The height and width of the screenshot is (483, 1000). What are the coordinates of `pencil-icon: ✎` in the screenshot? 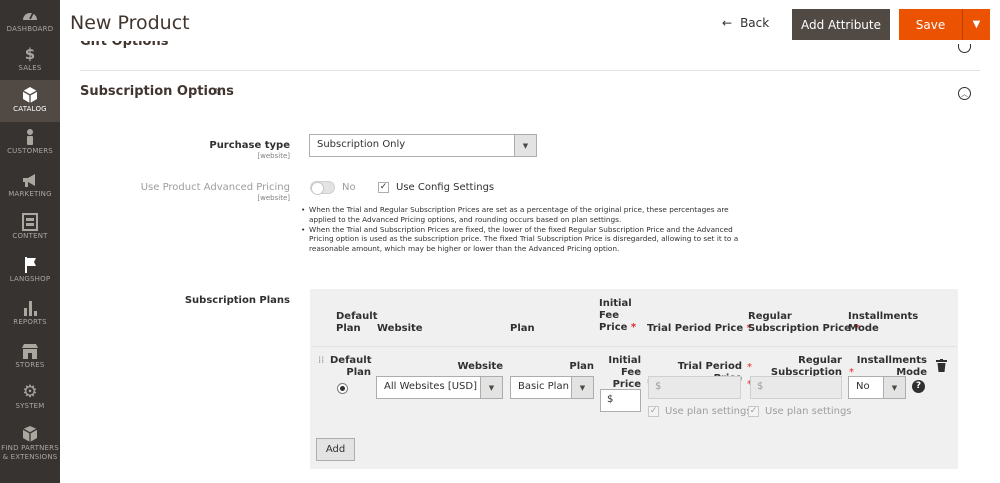 It's located at (217, 92).